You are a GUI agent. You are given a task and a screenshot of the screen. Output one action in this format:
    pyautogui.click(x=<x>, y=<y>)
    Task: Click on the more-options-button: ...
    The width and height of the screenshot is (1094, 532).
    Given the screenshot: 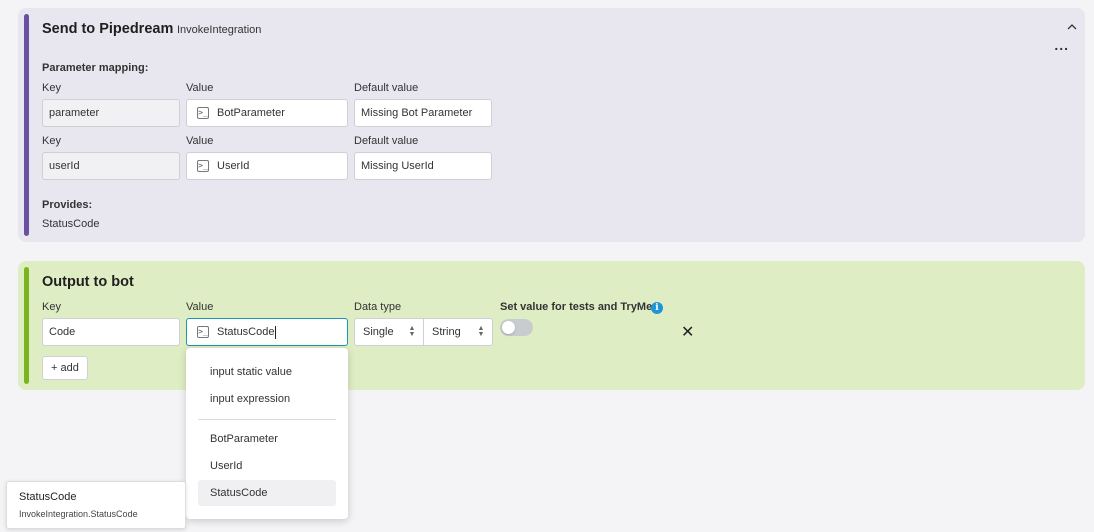 What is the action you would take?
    pyautogui.click(x=1061, y=45)
    